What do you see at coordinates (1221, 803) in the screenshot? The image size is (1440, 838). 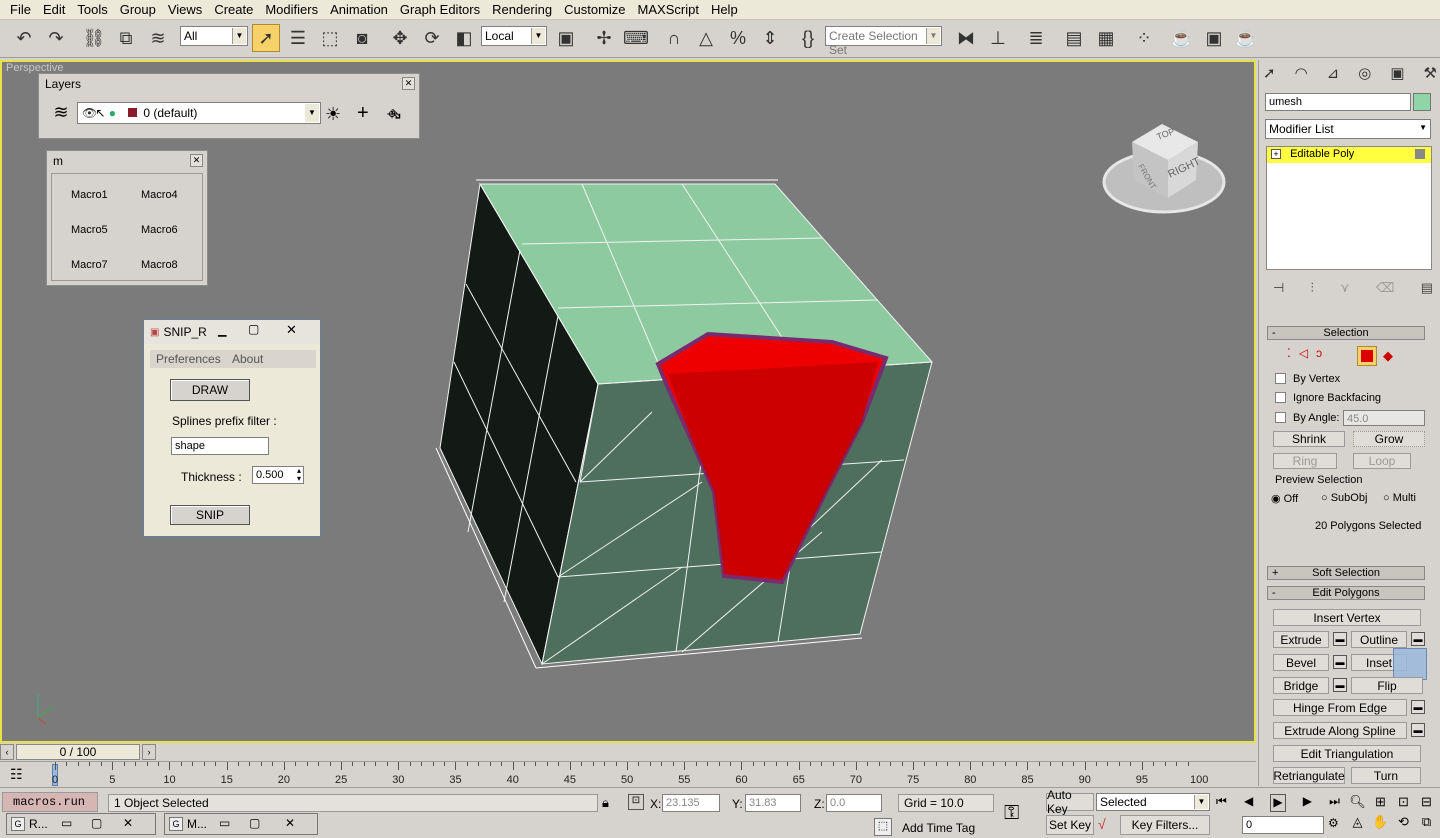 I see `go-to-start-icon: ⏮` at bounding box center [1221, 803].